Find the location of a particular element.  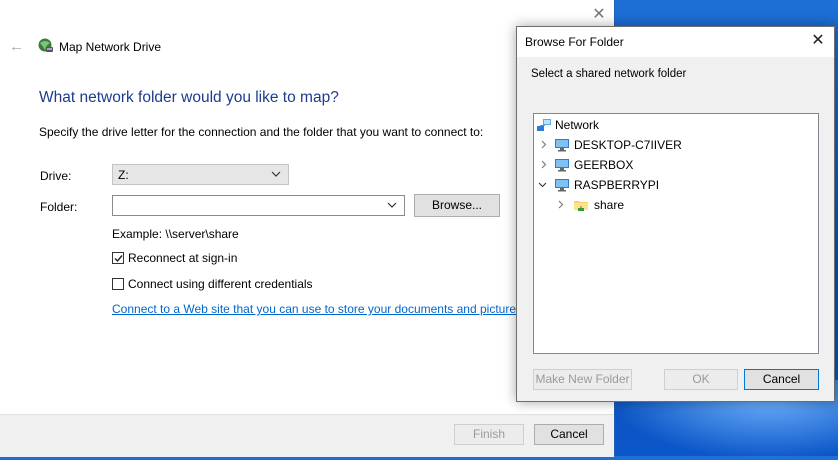

shared-folder-icon is located at coordinates (581, 206).